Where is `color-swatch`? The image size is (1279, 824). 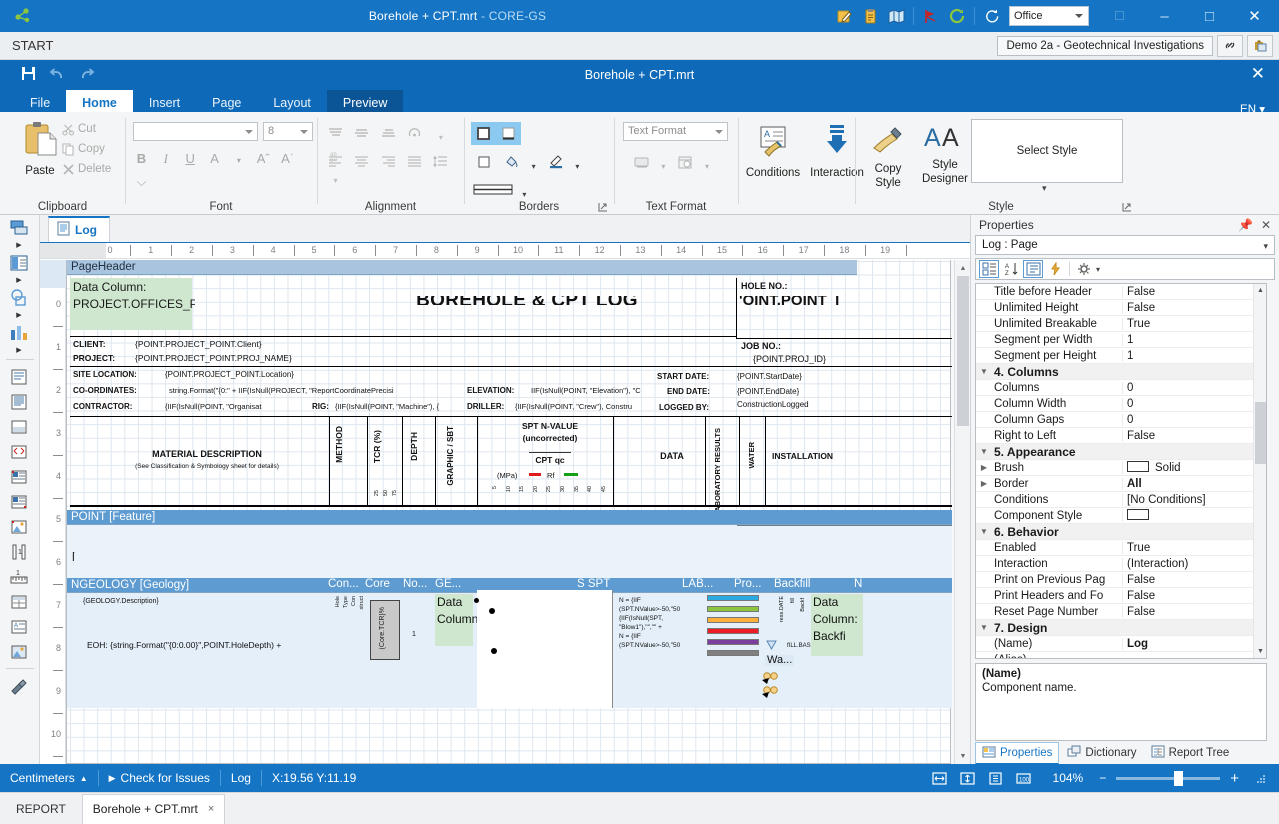 color-swatch is located at coordinates (1138, 466).